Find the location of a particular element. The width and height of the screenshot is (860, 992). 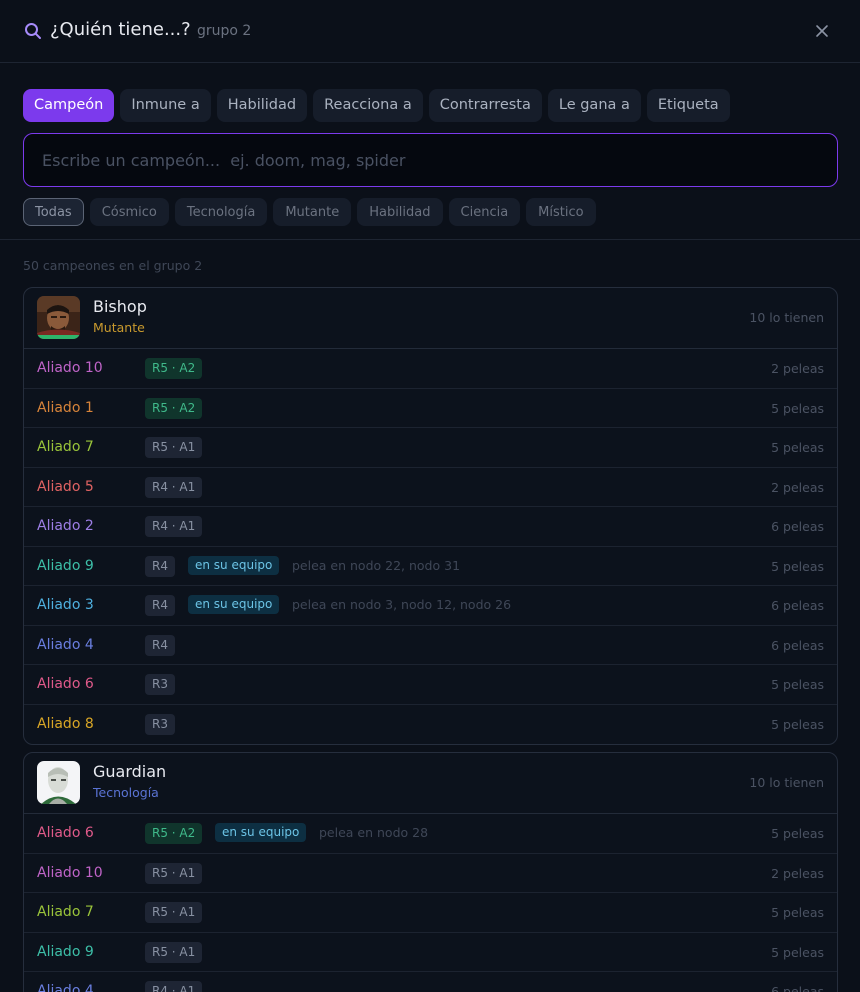

filter-todas: Todas is located at coordinates (53, 212).